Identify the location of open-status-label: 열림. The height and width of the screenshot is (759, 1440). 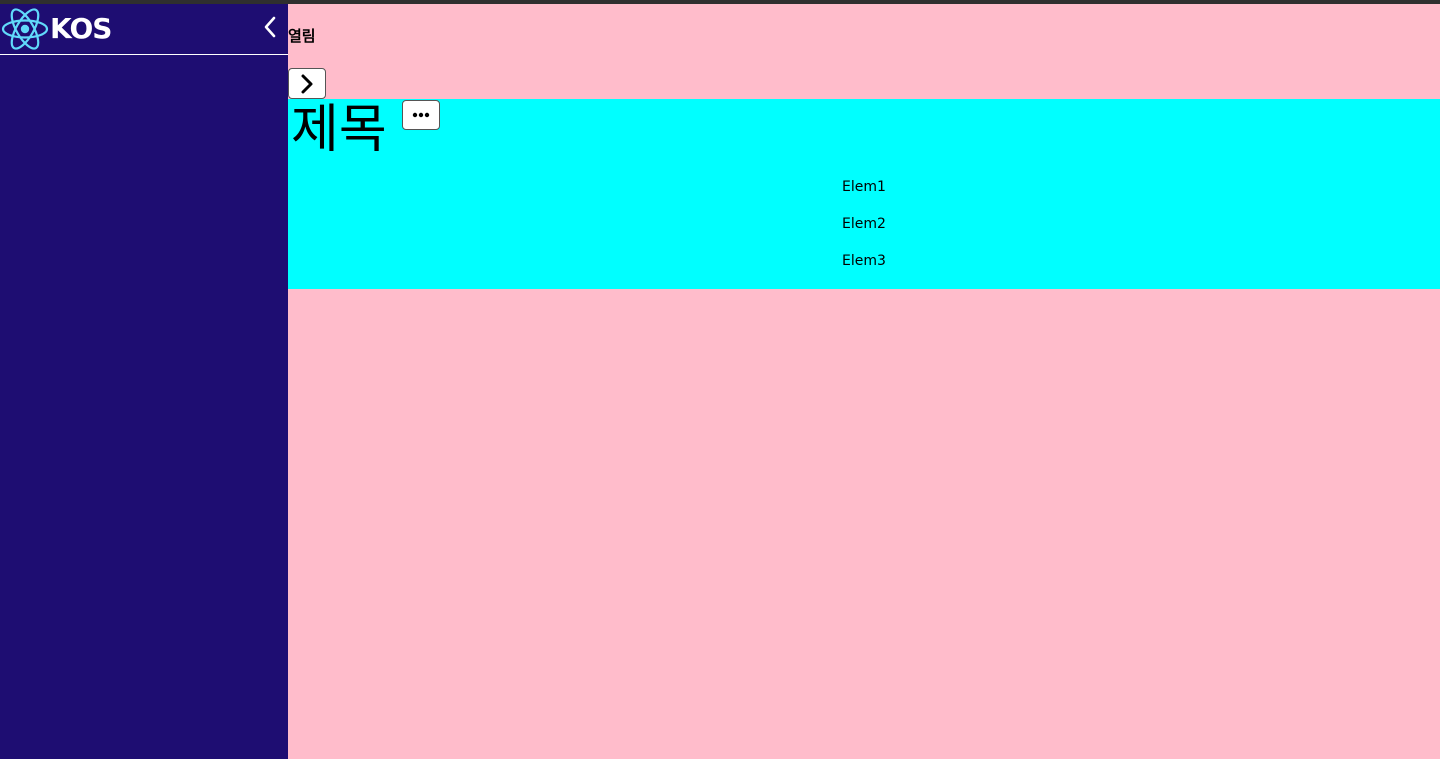
(302, 36).